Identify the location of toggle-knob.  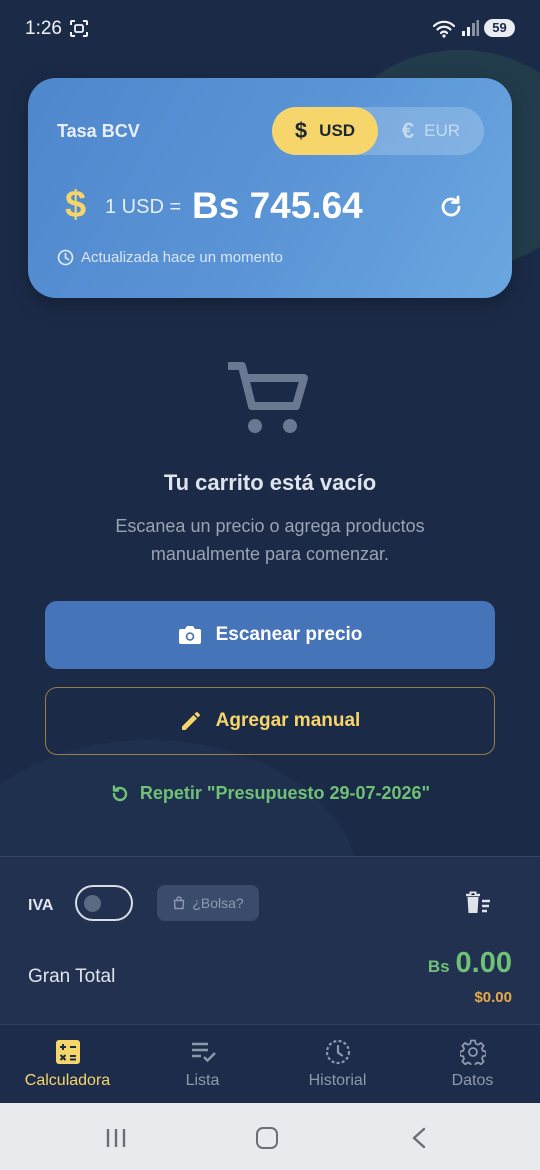
(92, 903).